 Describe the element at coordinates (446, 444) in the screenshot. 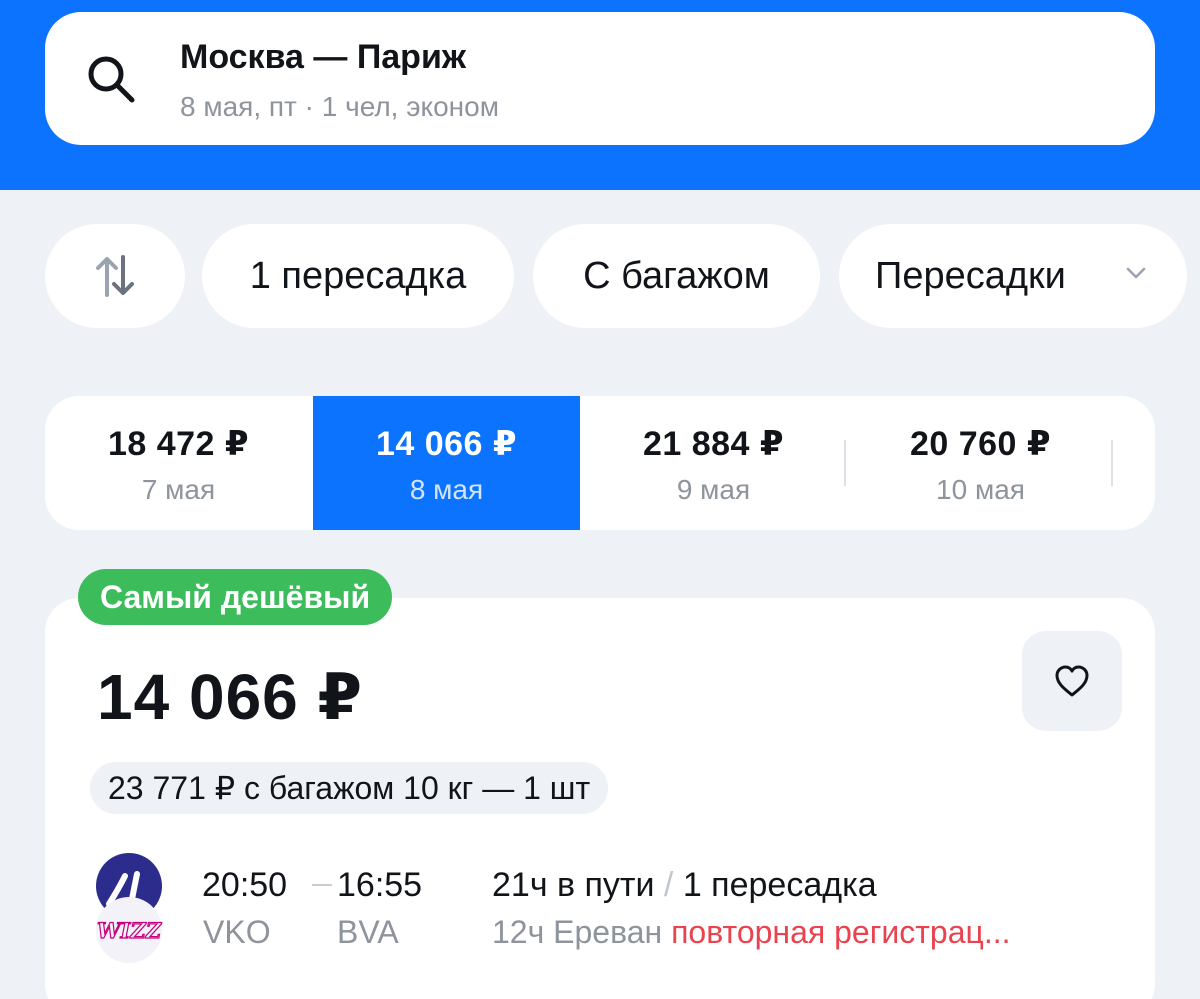

I see `date-price: 14 066 ₽` at that location.